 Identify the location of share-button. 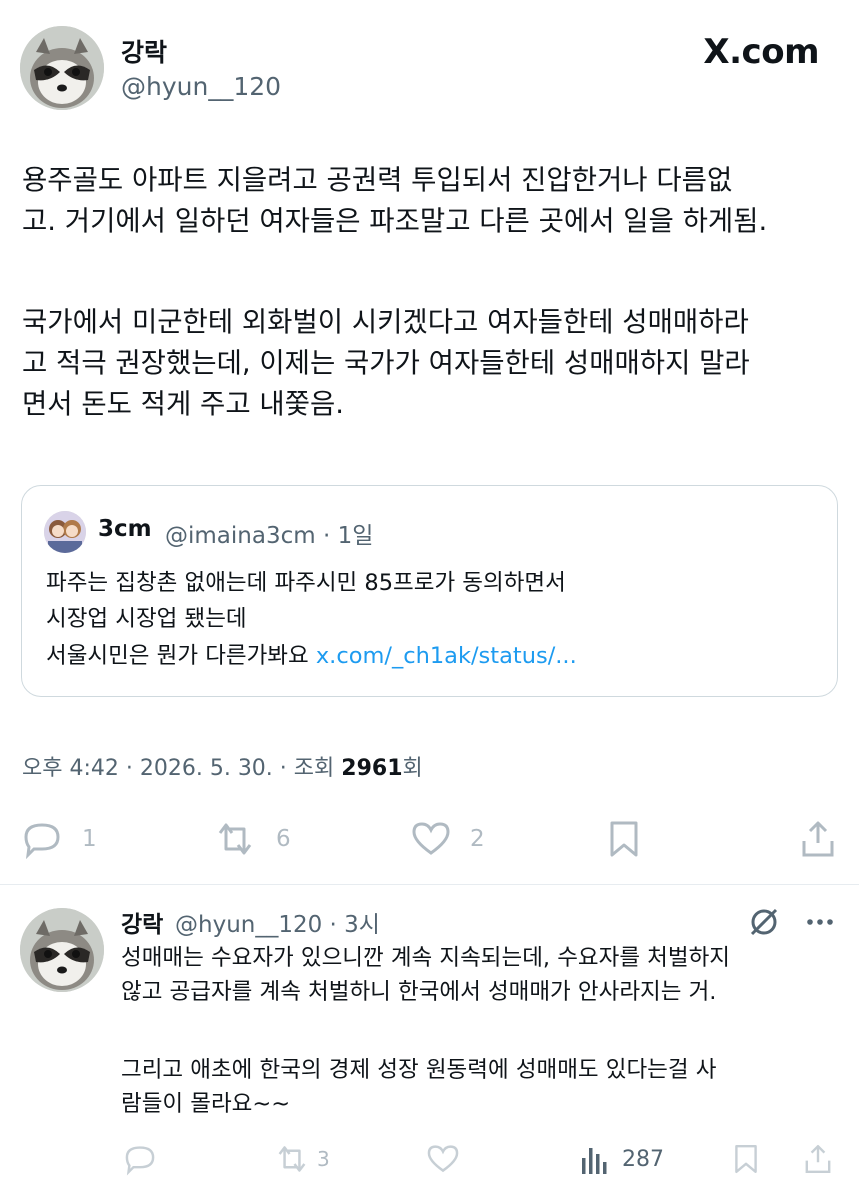
(818, 839).